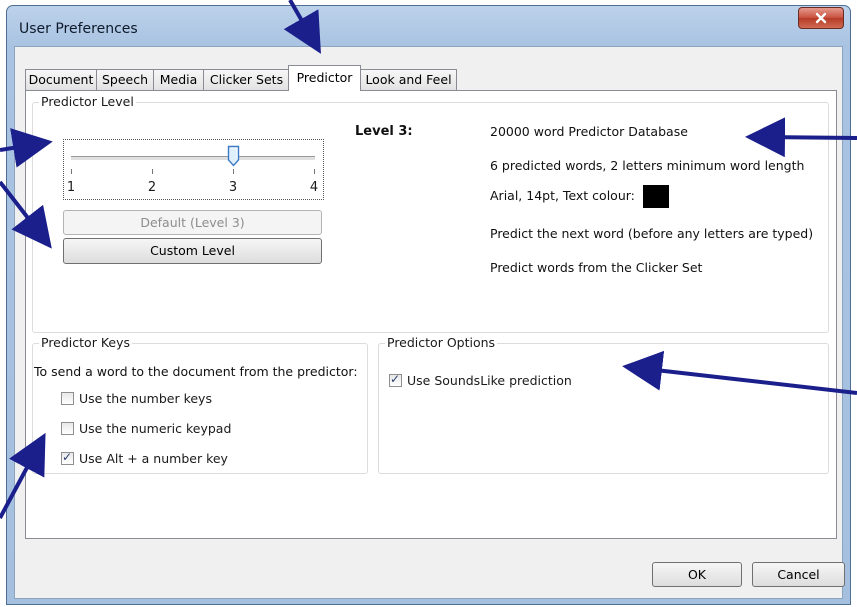 The width and height of the screenshot is (857, 607). Describe the element at coordinates (246, 79) in the screenshot. I see `tab-clicker-sets: Clicker Sets` at that location.